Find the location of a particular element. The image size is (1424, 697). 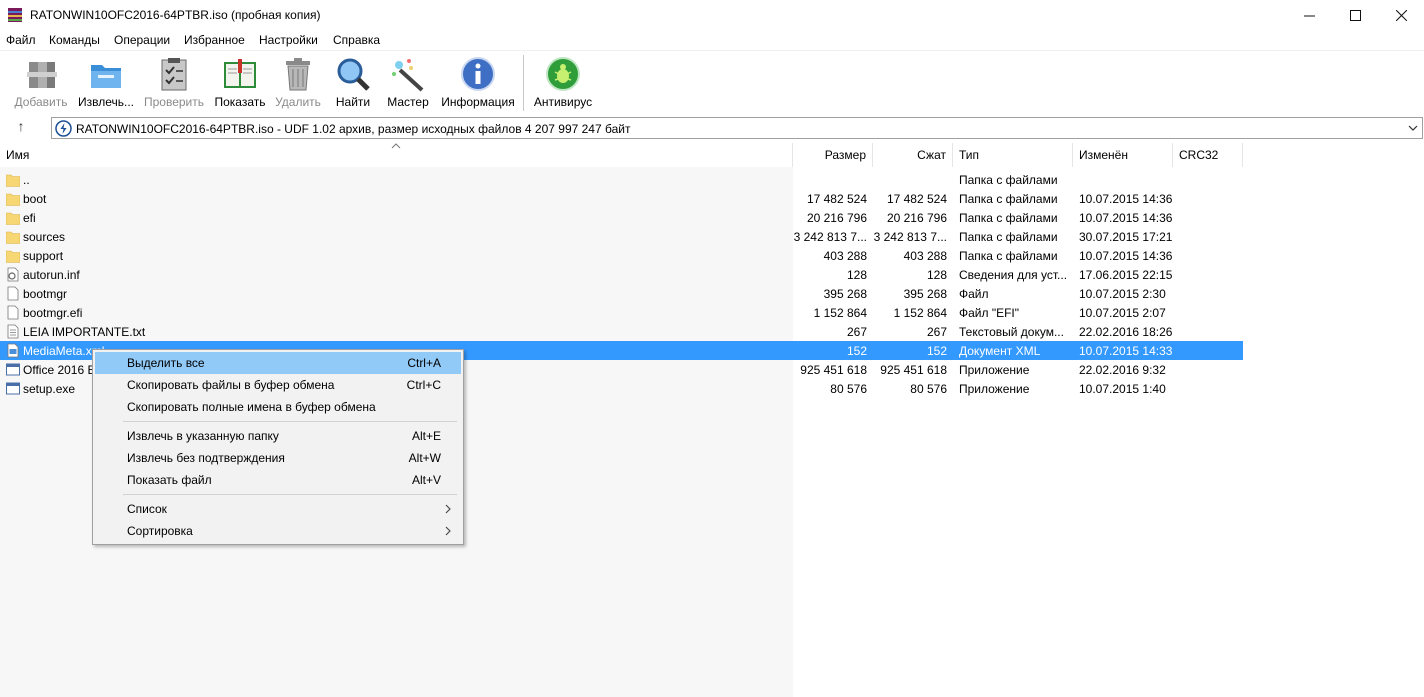

menu-help: Справка is located at coordinates (356, 40).